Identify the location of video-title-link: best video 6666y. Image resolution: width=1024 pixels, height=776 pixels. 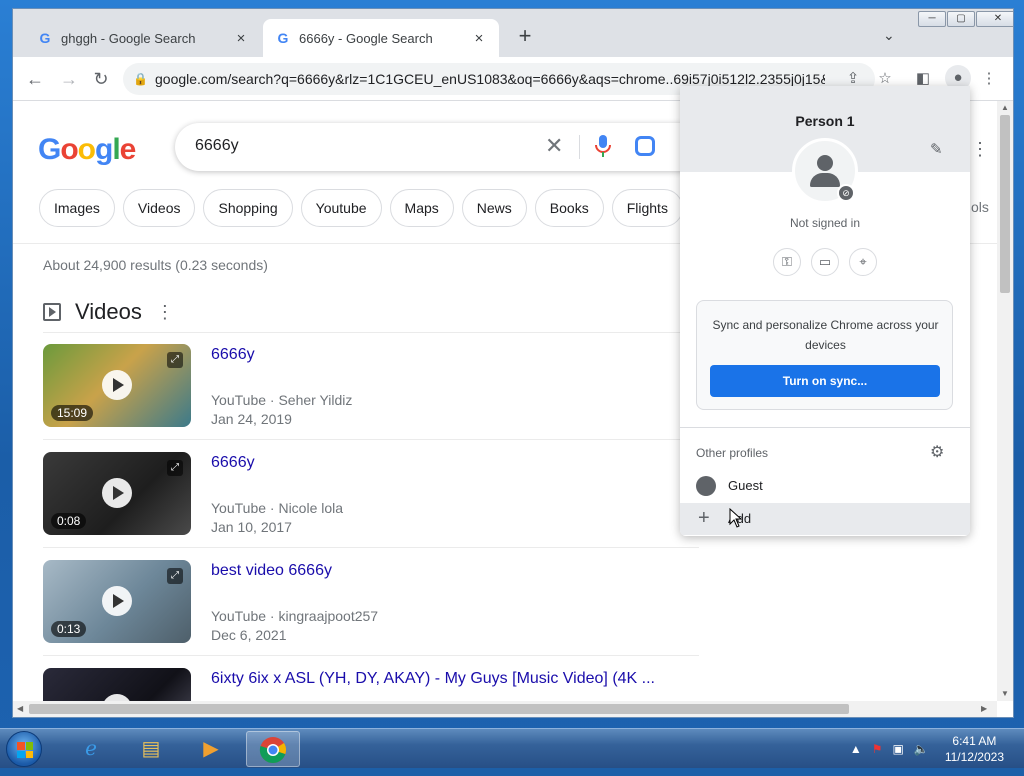
(271, 571).